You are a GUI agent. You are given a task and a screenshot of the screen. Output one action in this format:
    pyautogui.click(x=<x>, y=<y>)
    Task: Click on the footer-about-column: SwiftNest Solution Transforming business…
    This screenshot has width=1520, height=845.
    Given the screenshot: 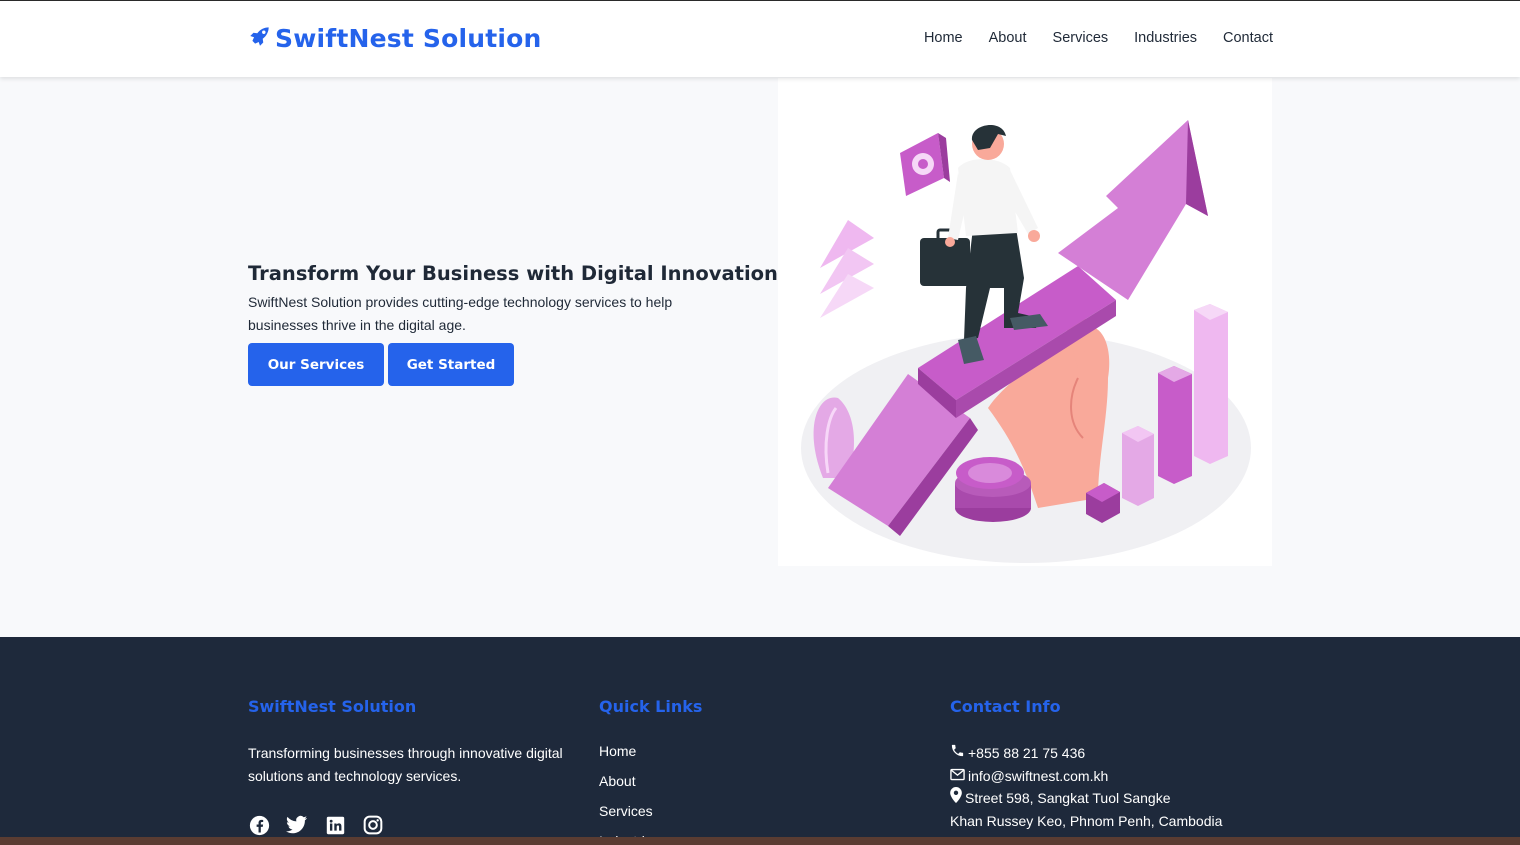 What is the action you would take?
    pyautogui.click(x=413, y=766)
    